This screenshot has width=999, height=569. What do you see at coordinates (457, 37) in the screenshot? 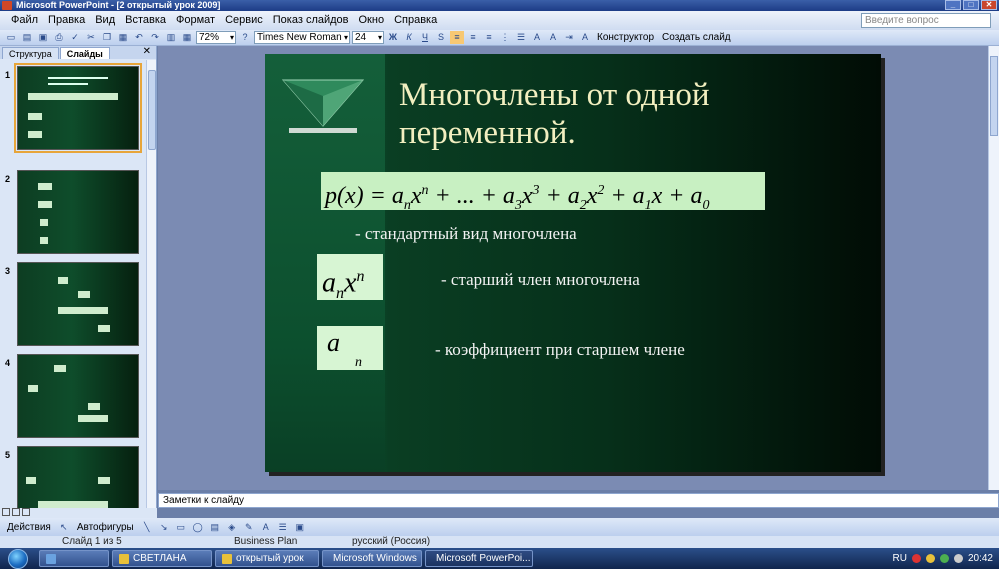
I see `align-left-icon: ≡` at bounding box center [457, 37].